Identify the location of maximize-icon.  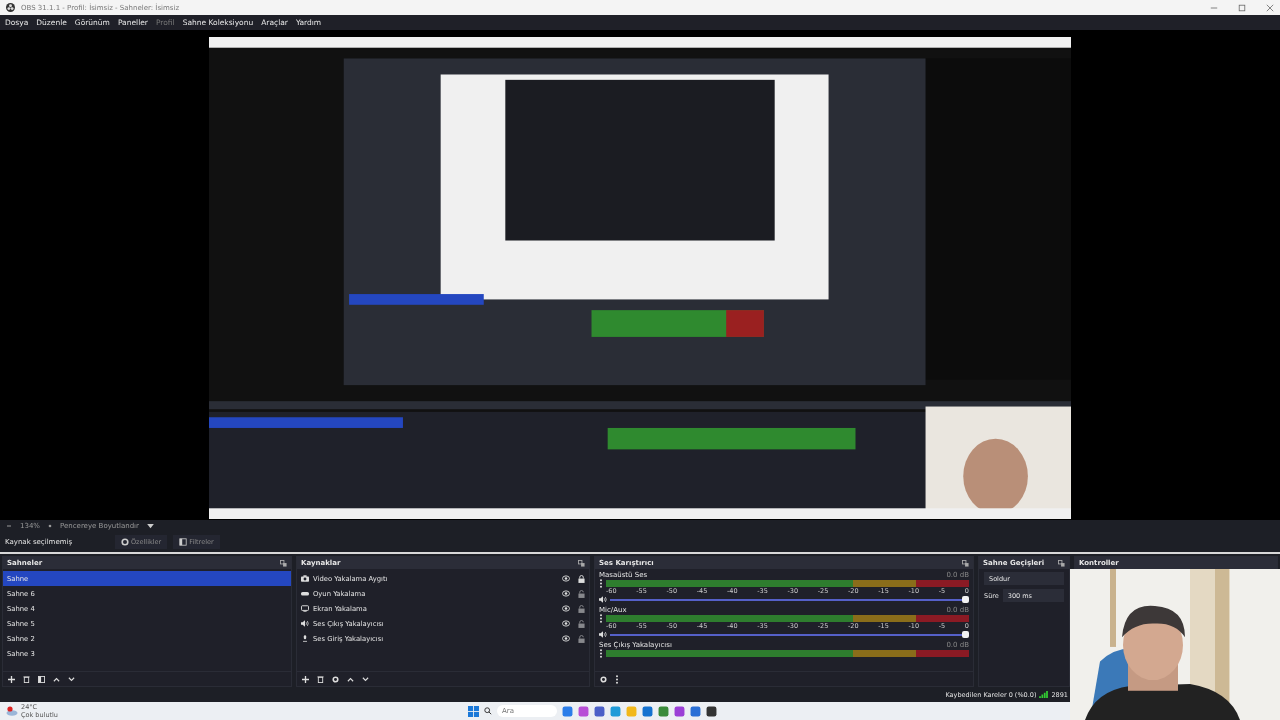
(1242, 7).